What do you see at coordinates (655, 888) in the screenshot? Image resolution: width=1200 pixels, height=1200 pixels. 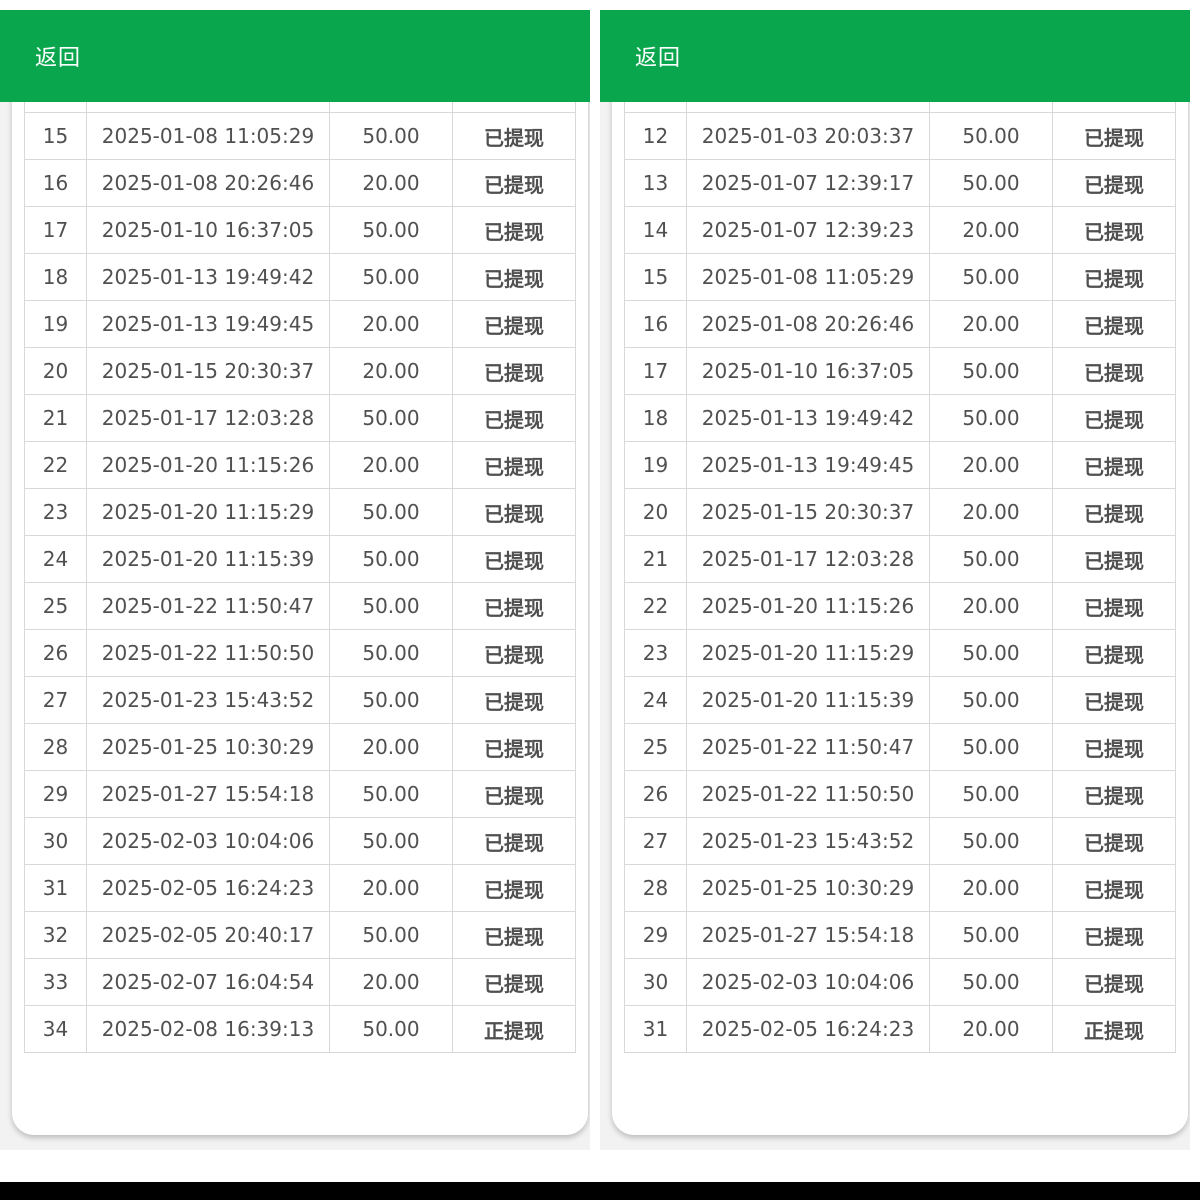 I see `row-index: 28` at bounding box center [655, 888].